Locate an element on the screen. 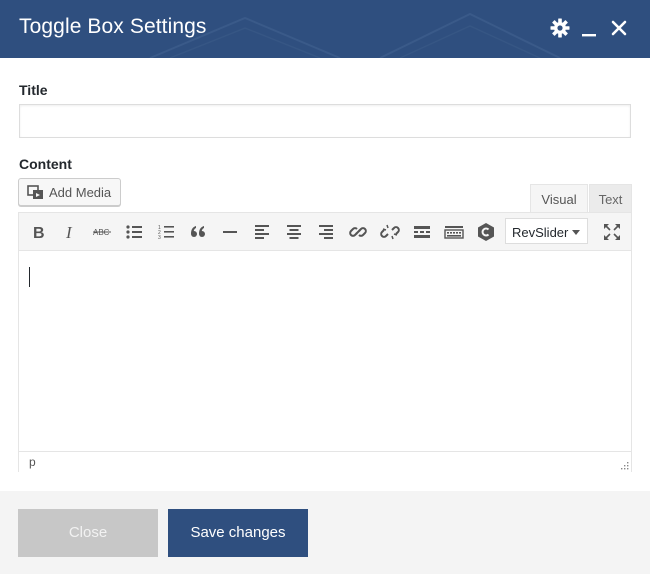 This screenshot has height=574, width=650. tab-visual: Visual is located at coordinates (559, 198).